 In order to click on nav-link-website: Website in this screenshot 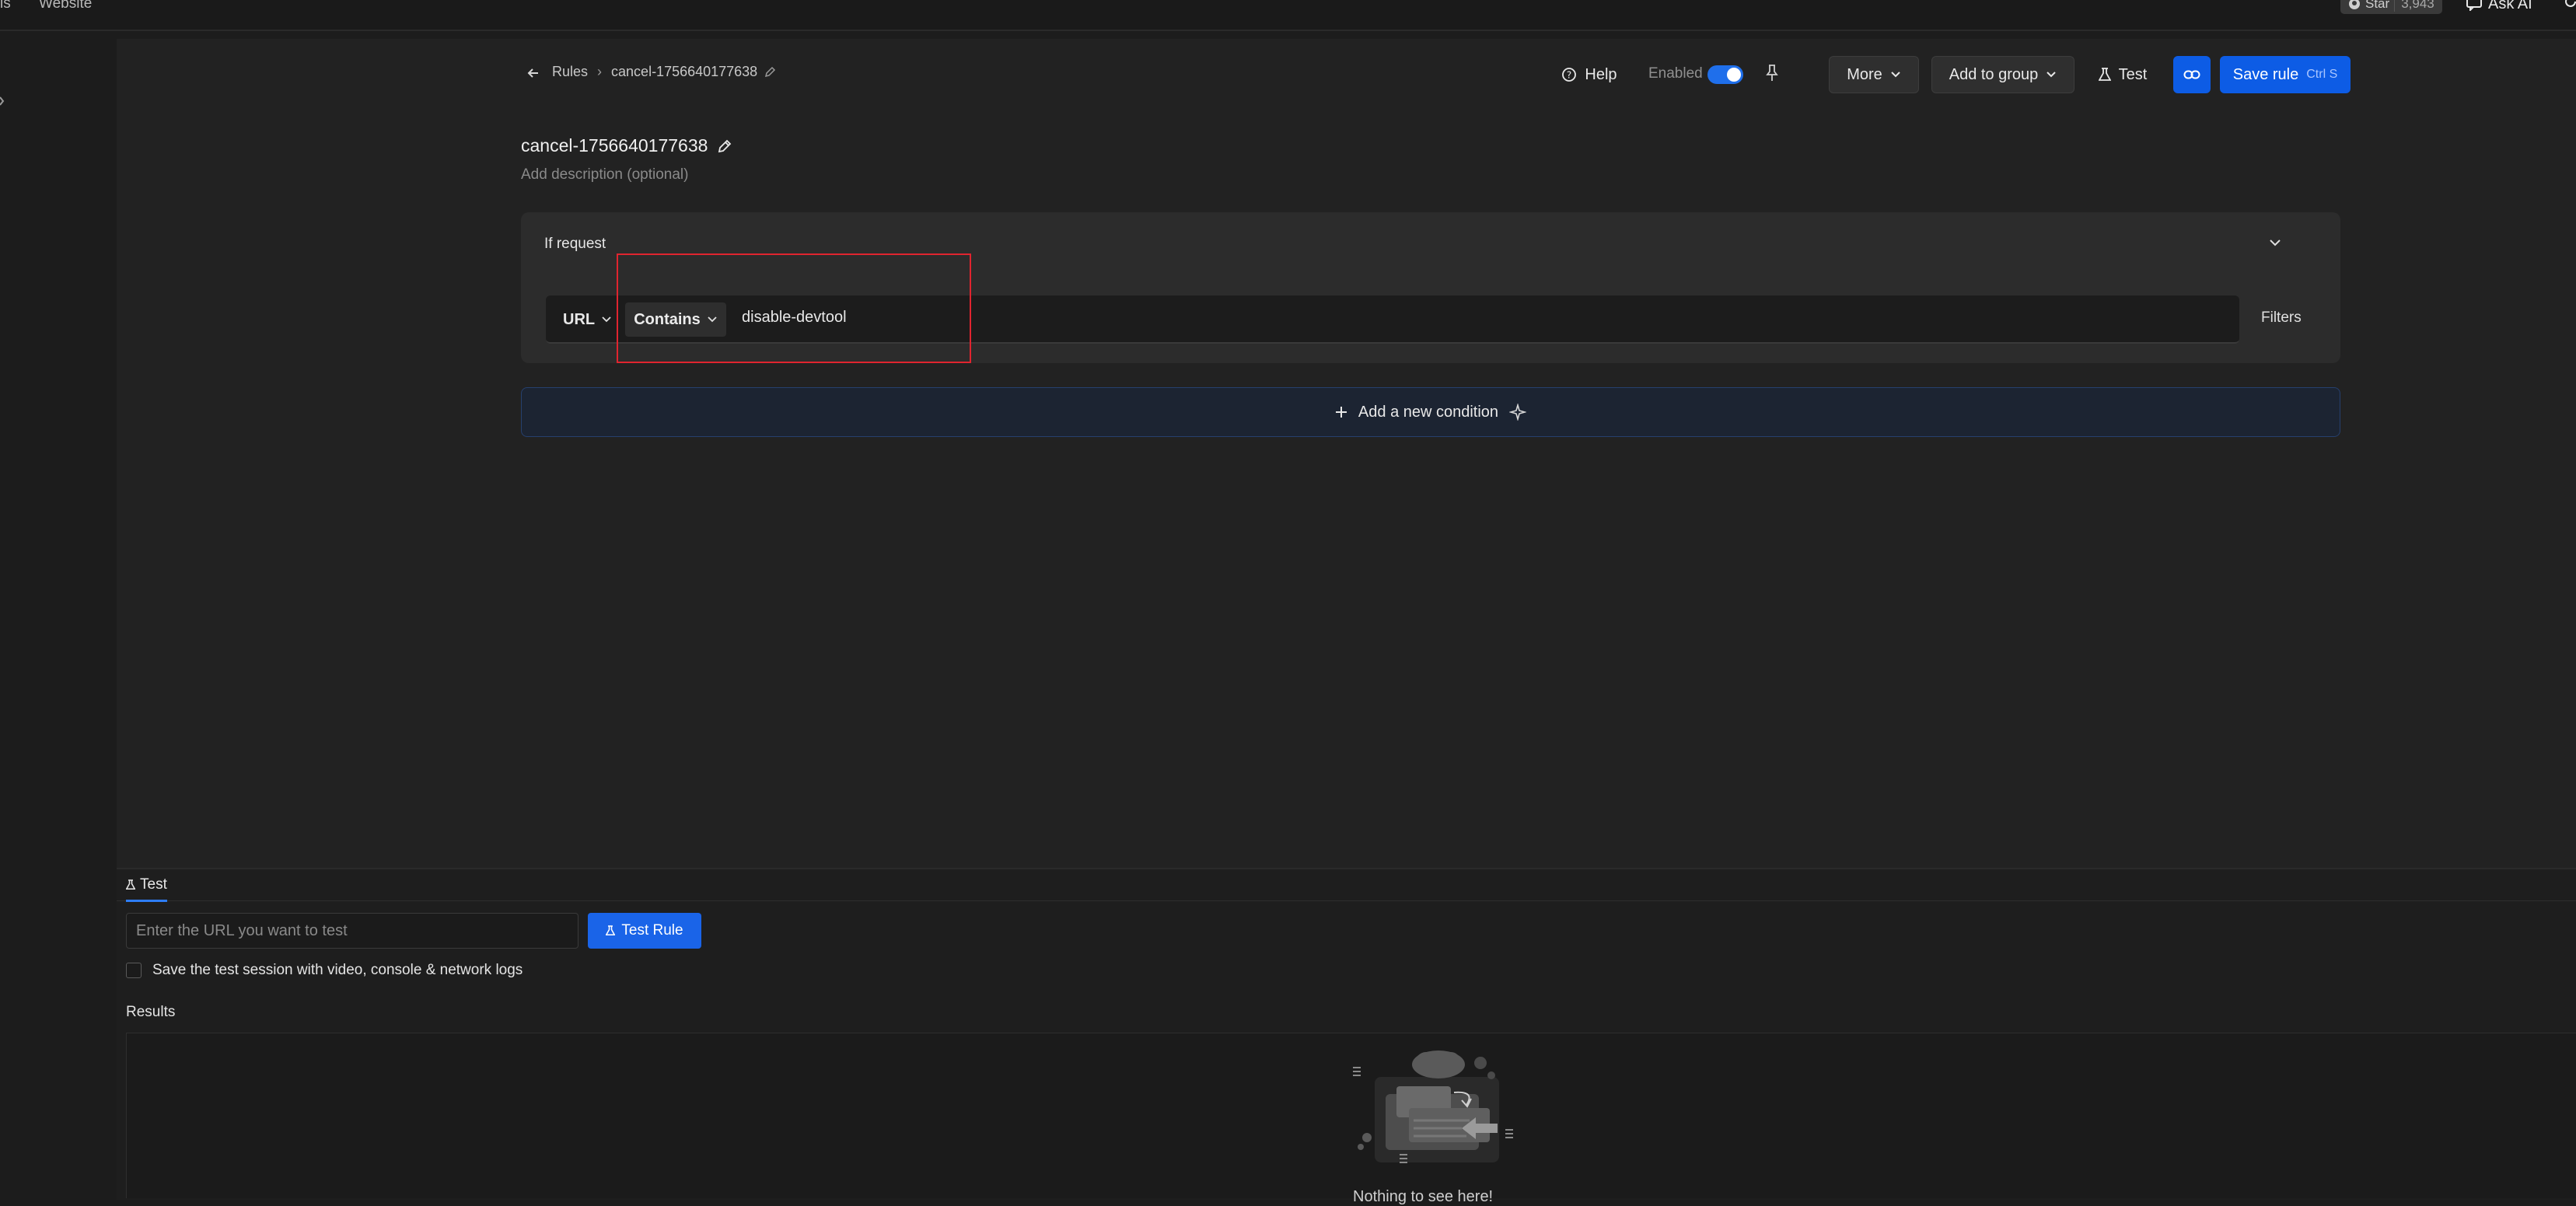, I will do `click(65, 6)`.